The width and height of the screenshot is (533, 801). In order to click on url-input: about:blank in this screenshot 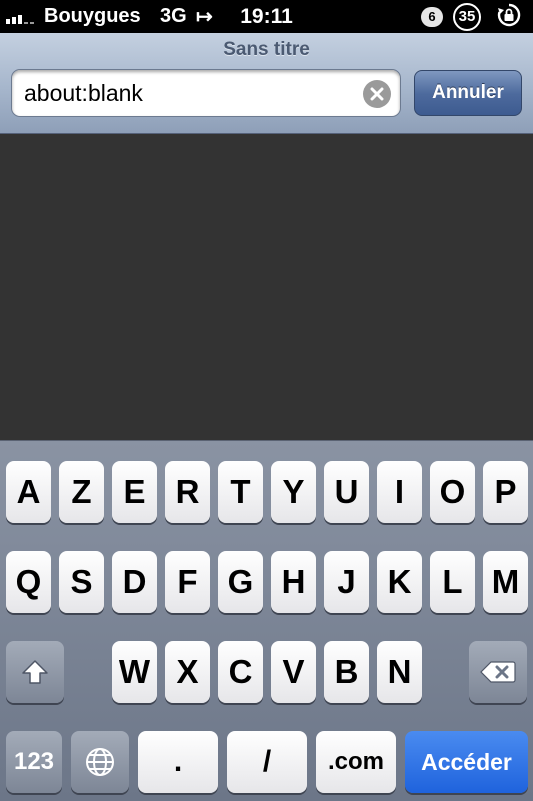, I will do `click(206, 93)`.